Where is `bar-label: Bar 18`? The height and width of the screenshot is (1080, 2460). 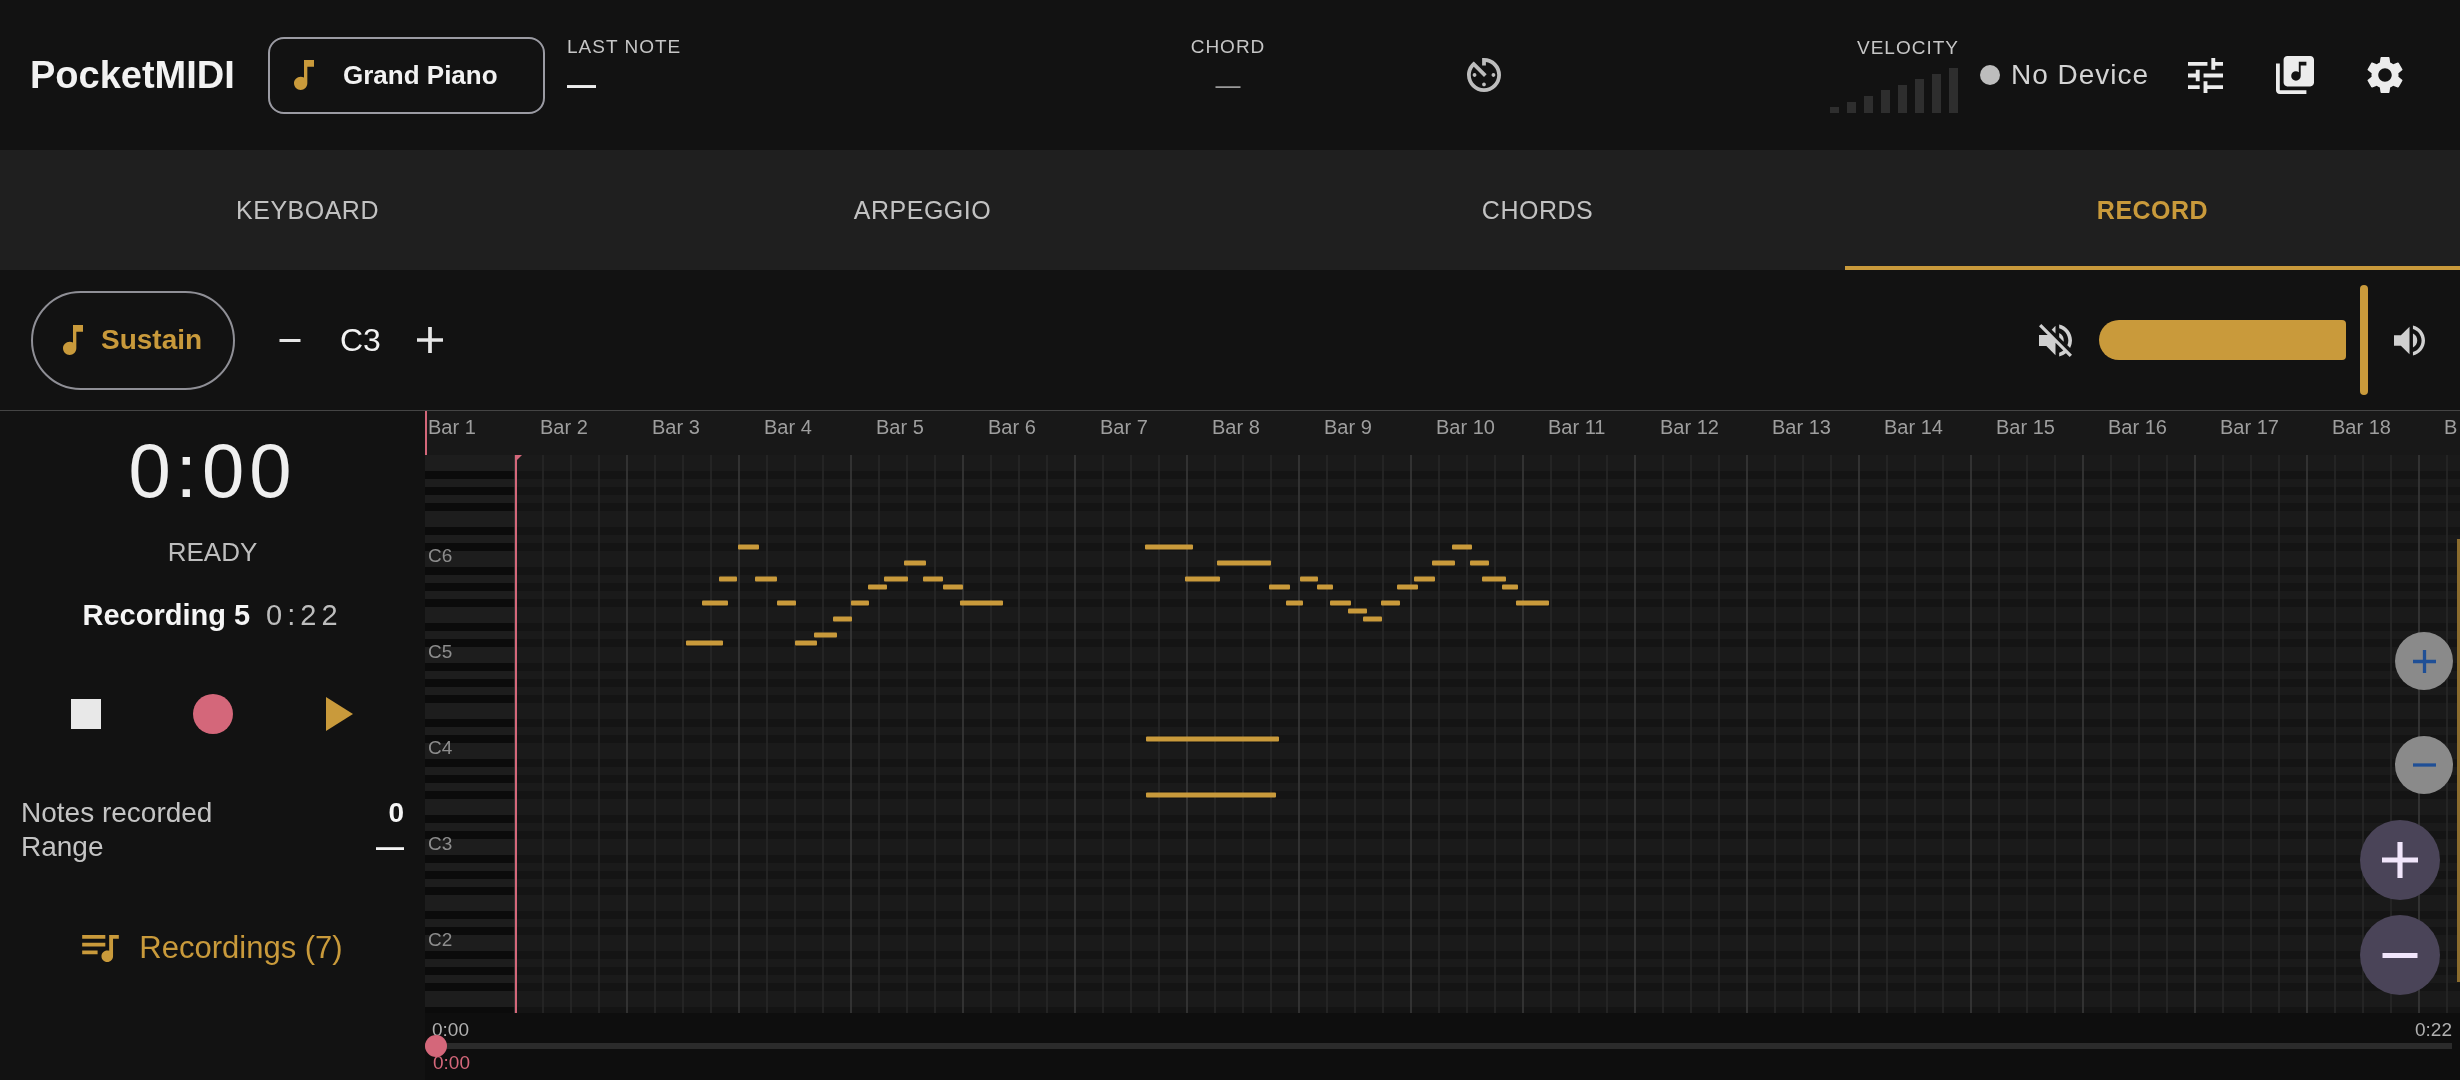
bar-label: Bar 18 is located at coordinates (2361, 427).